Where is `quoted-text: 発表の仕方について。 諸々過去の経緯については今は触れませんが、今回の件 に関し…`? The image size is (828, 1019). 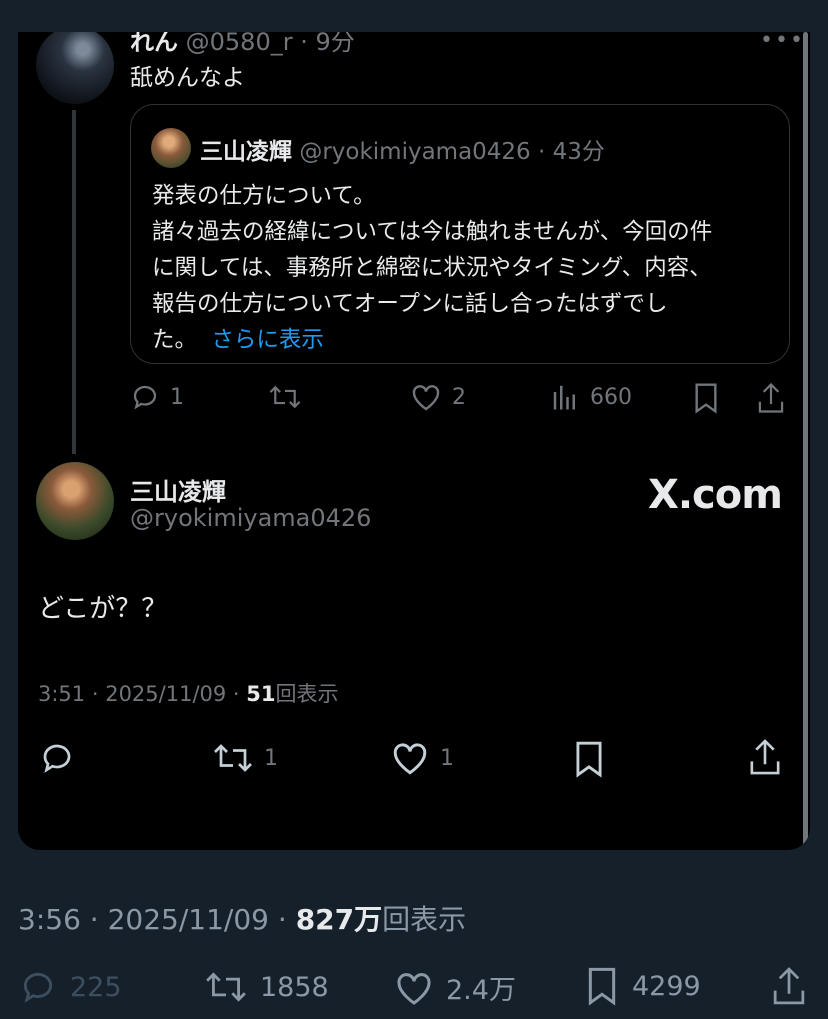 quoted-text: 発表の仕方について。 諸々過去の経緯については今は触れませんが、今回の件 に関し… is located at coordinates (432, 268).